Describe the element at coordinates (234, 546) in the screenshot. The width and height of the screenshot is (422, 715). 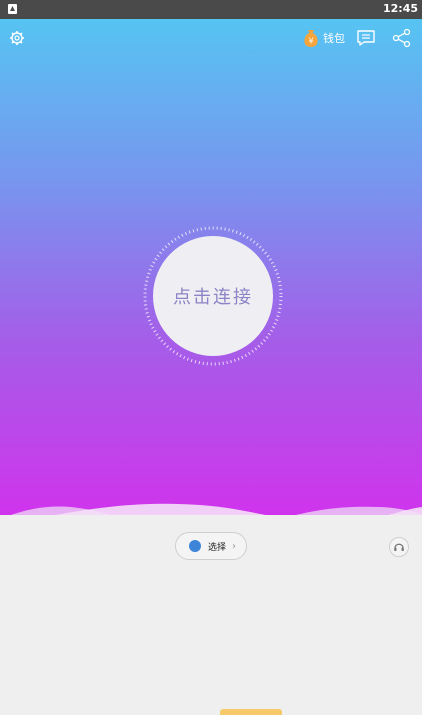
I see `chevron-right-icon: ›` at that location.